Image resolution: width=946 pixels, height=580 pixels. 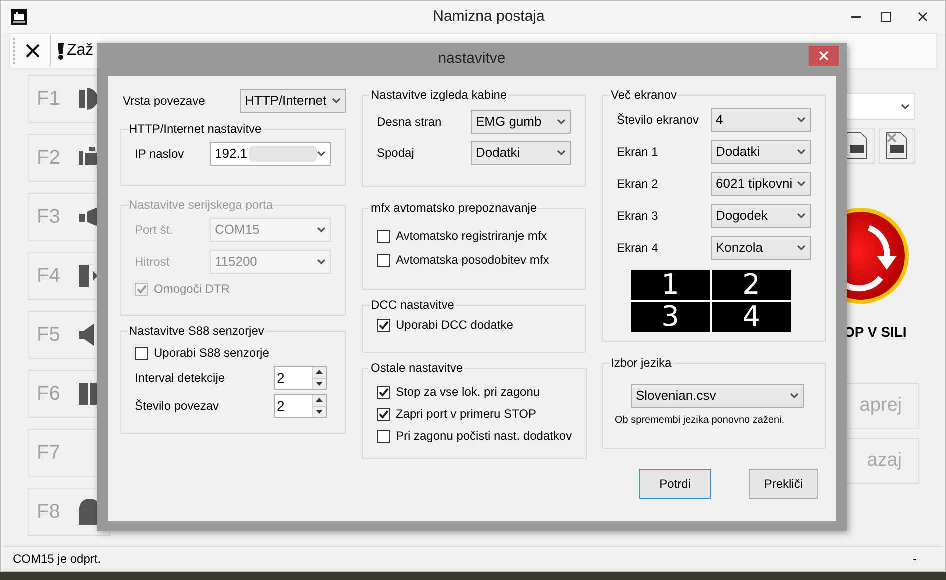 I want to click on dialog-button: Potrdi, so click(x=675, y=484).